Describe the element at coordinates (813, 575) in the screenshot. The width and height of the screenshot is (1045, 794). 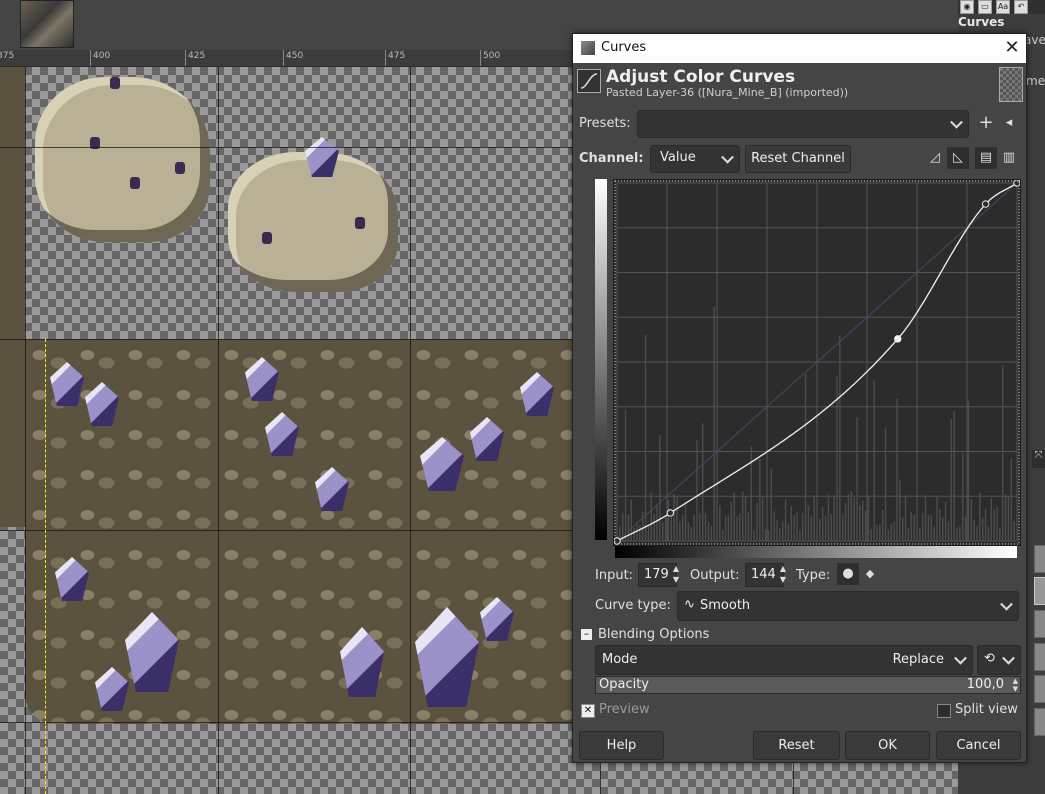
I see `type-label: Type:` at that location.